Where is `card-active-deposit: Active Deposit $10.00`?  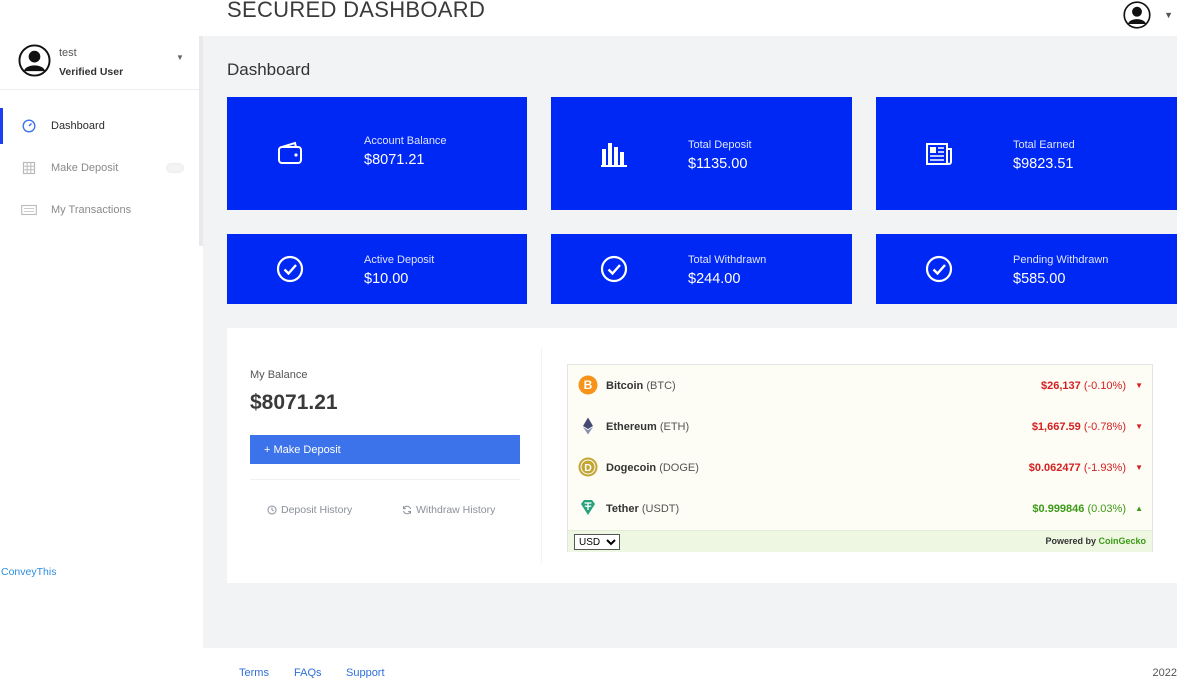 card-active-deposit: Active Deposit $10.00 is located at coordinates (377, 269).